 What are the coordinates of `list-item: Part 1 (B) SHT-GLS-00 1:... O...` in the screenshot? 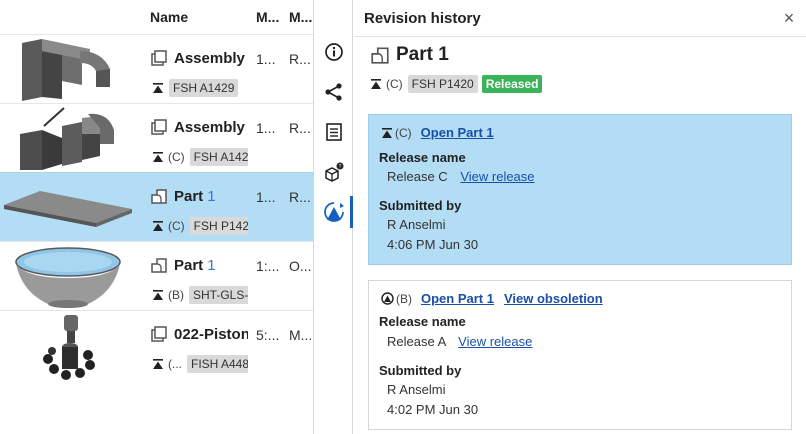 It's located at (156, 275).